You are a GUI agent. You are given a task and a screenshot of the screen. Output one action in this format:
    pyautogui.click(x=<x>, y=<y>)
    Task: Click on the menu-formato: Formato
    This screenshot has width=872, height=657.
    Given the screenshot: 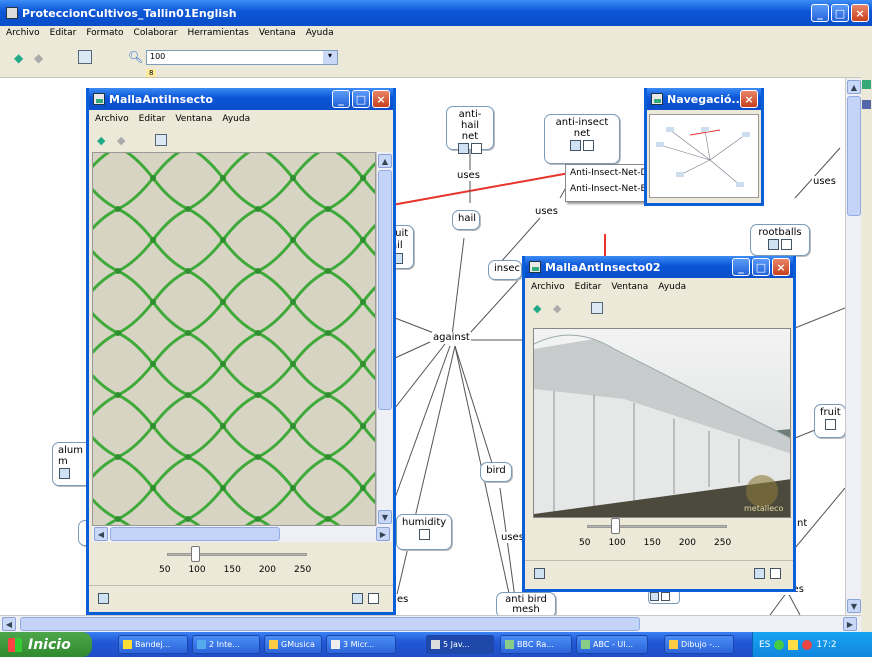 What is the action you would take?
    pyautogui.click(x=104, y=34)
    